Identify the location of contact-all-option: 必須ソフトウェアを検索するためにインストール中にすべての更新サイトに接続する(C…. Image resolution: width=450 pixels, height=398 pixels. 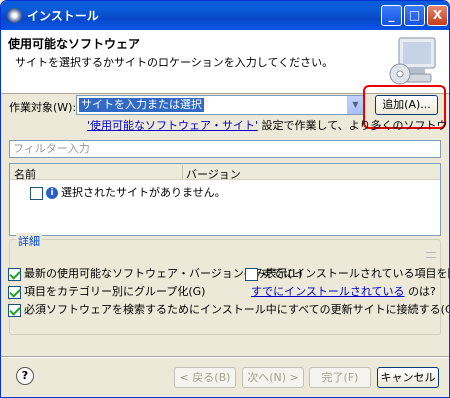
(228, 309).